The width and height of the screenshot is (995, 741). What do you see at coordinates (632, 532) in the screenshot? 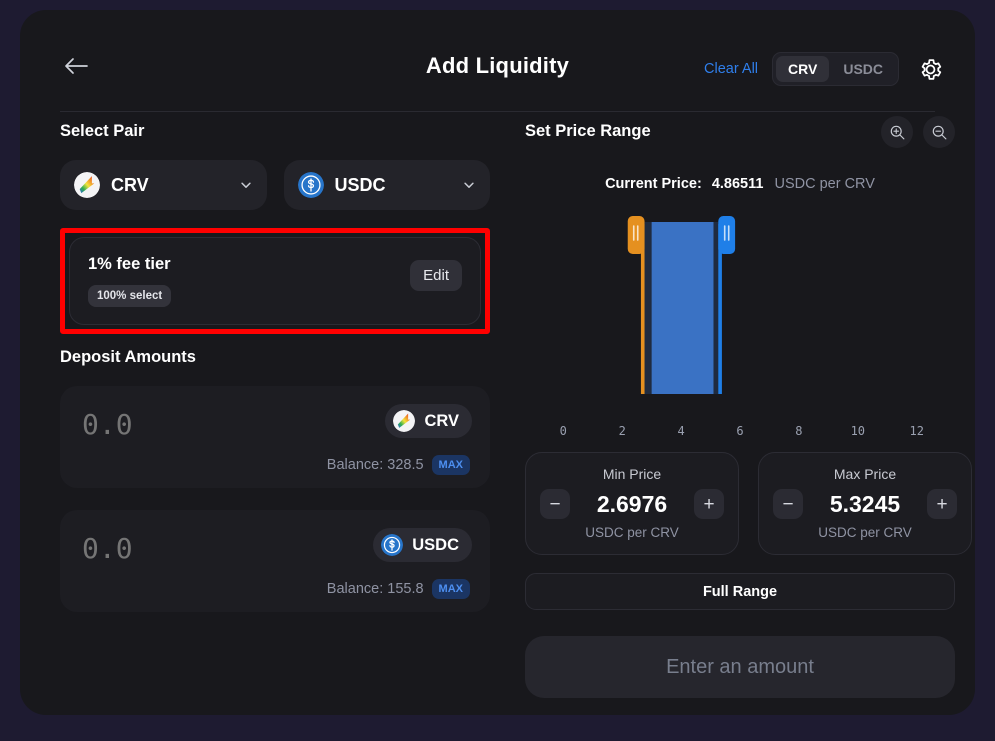
I see `min-price-unit: USDC per CRV` at bounding box center [632, 532].